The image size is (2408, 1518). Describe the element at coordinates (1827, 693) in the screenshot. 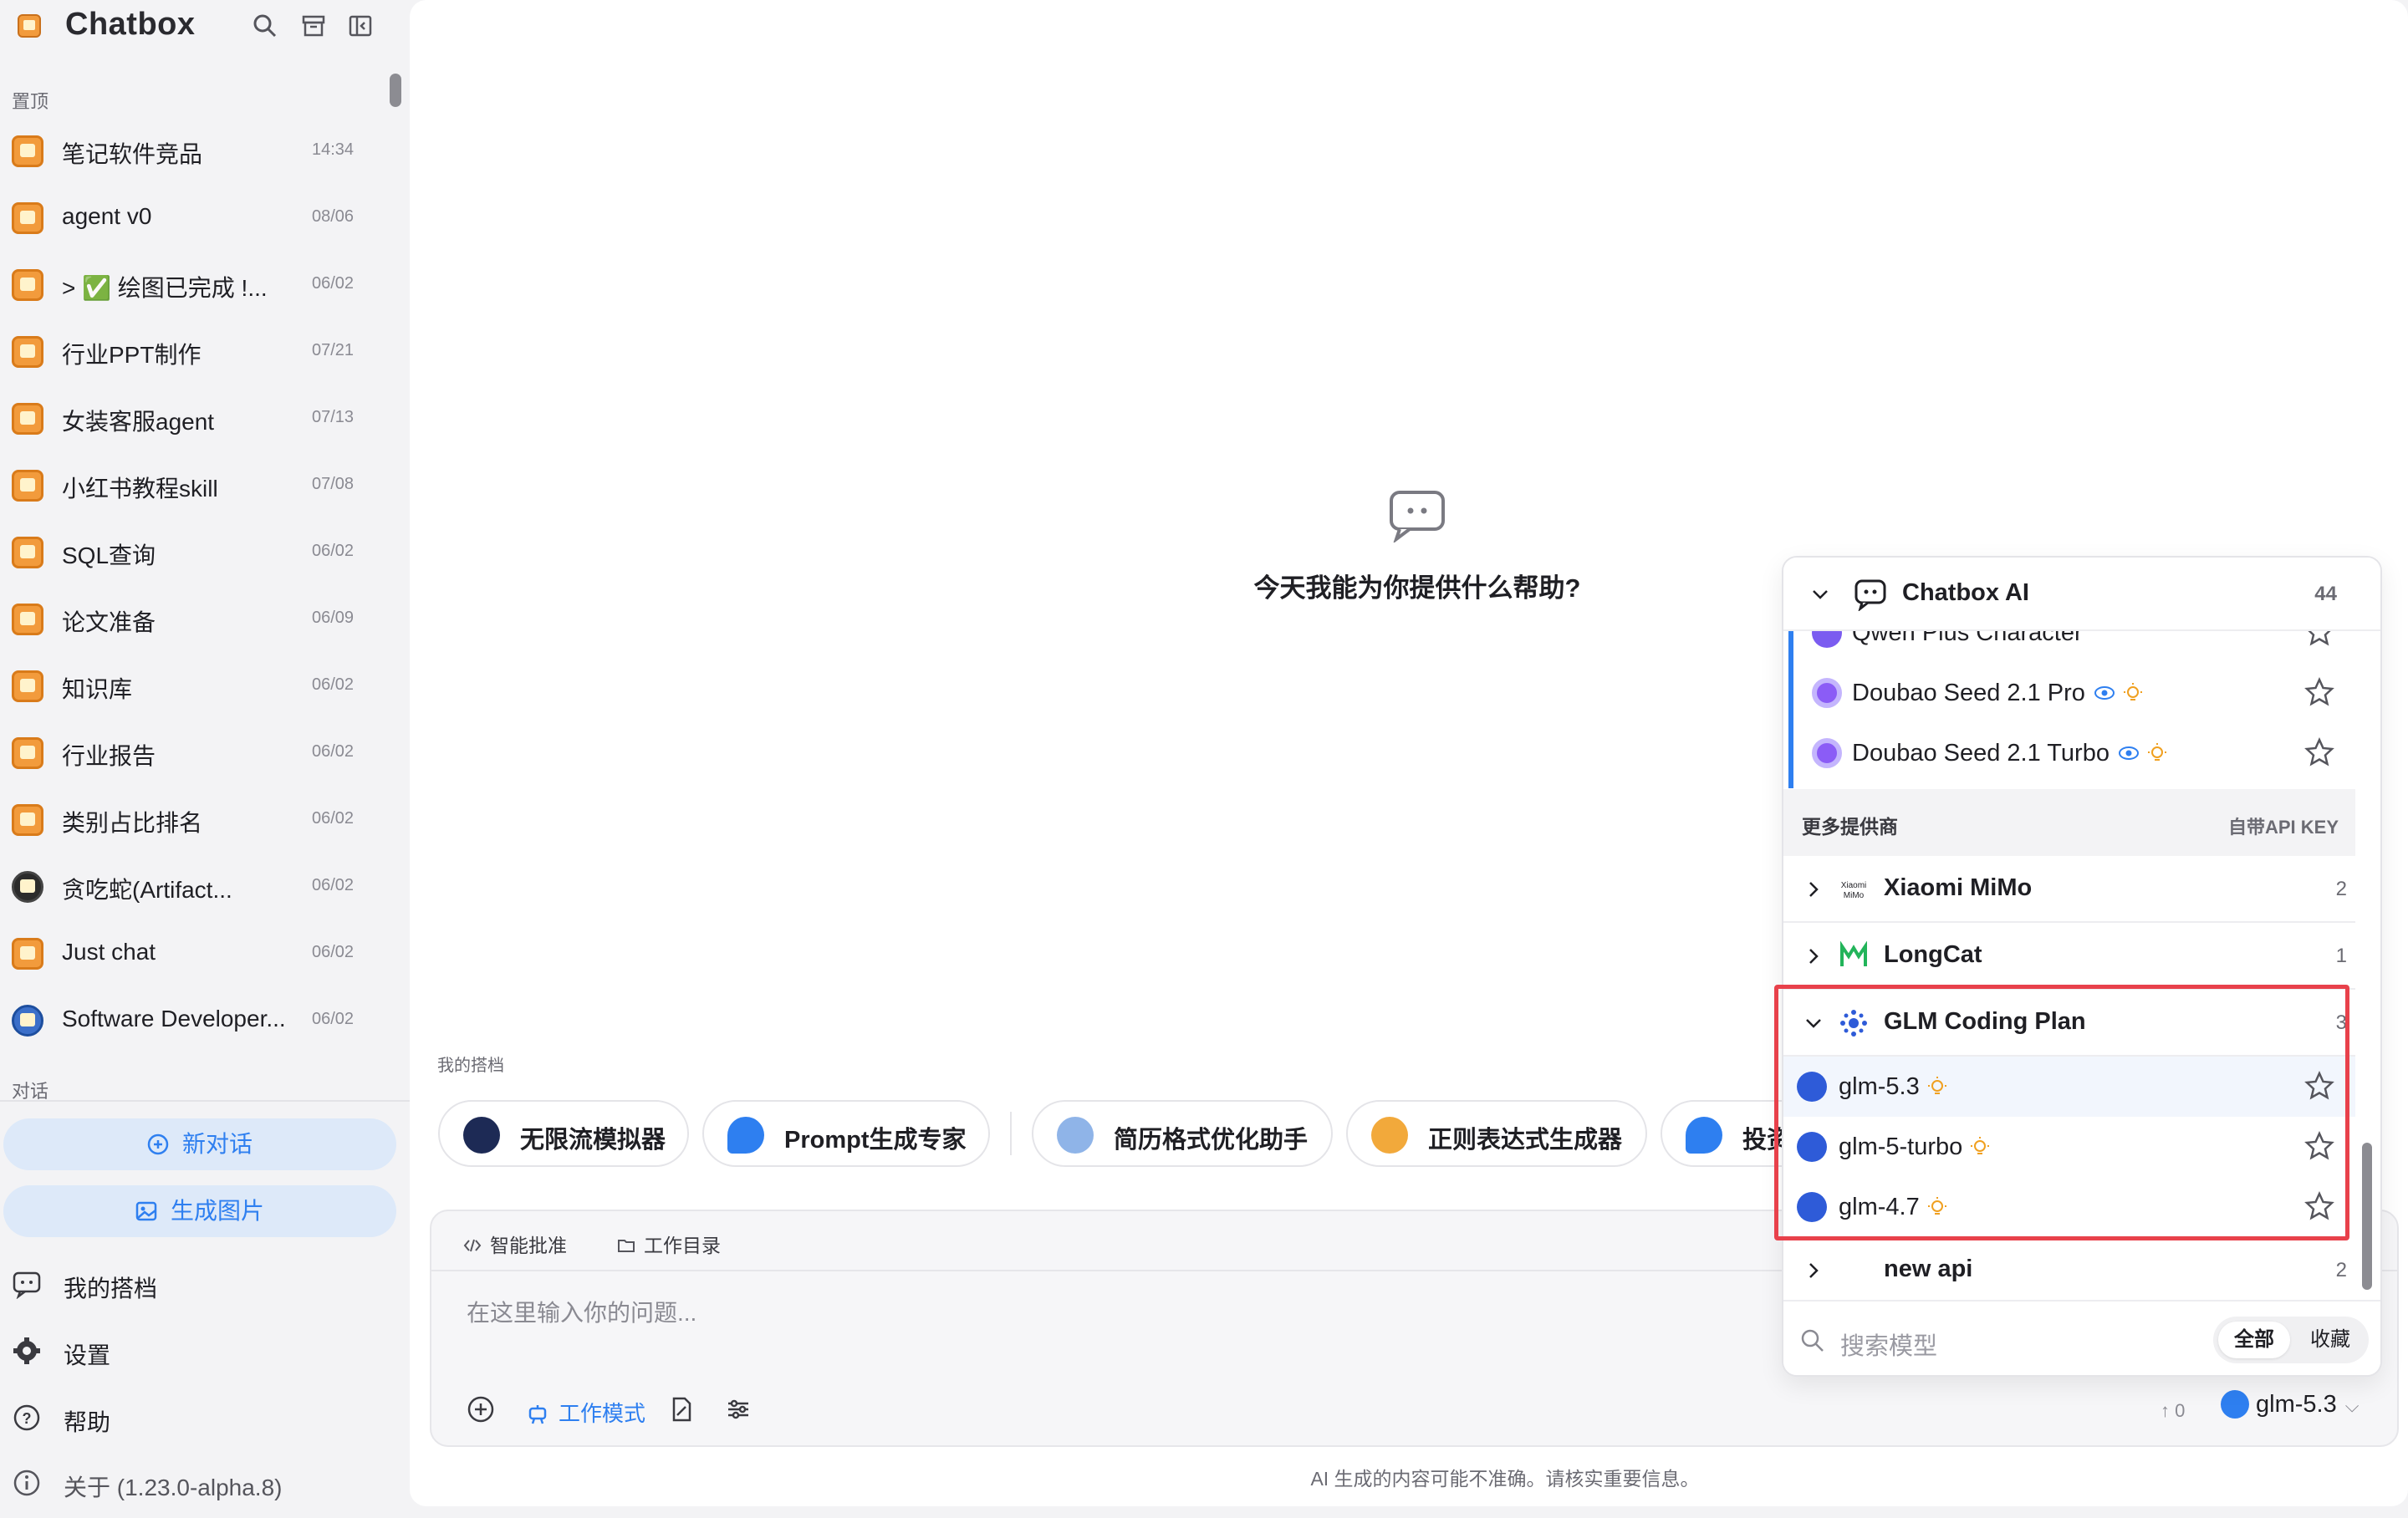

I see `doubao-icon` at that location.